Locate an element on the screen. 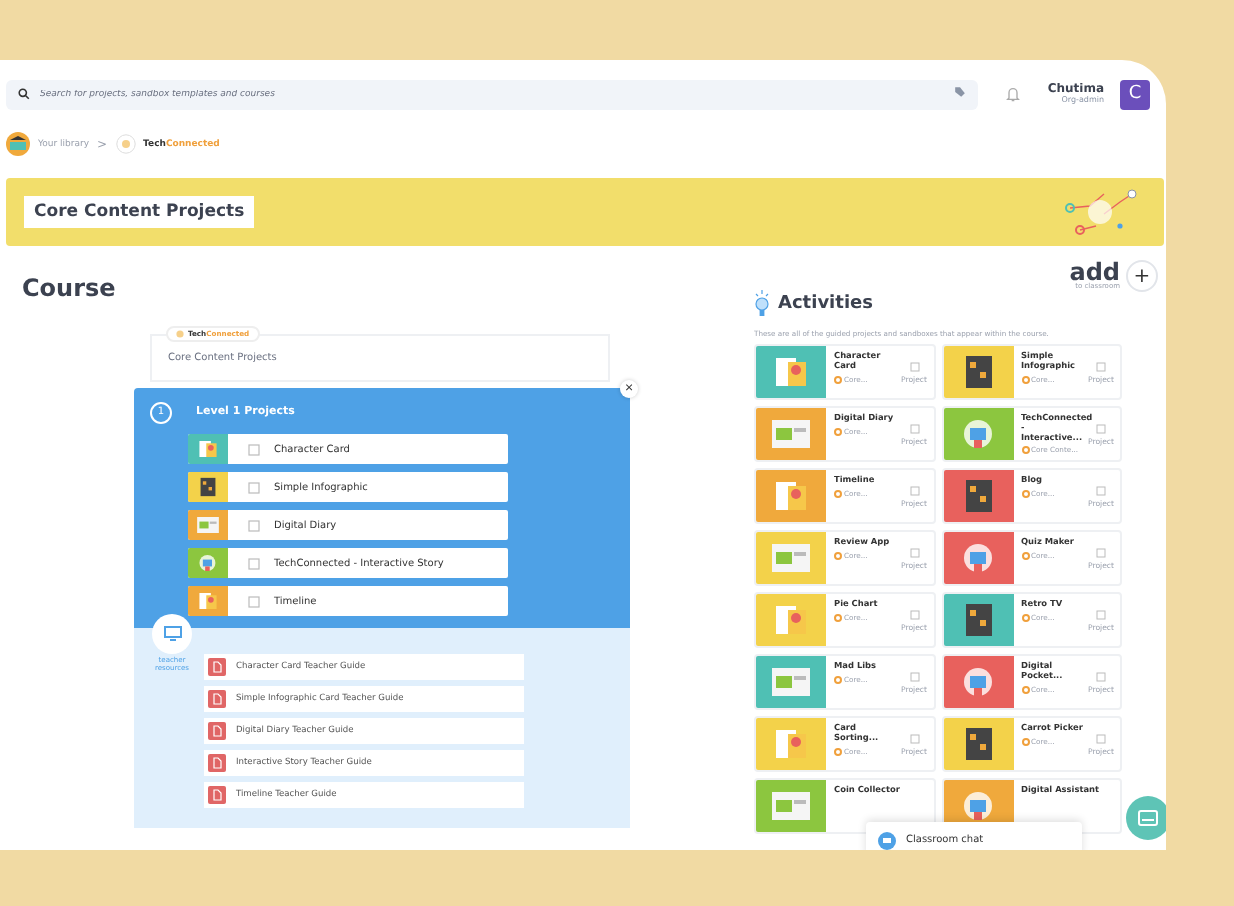 Image resolution: width=1234 pixels, height=906 pixels. message-icon is located at coordinates (1148, 818).